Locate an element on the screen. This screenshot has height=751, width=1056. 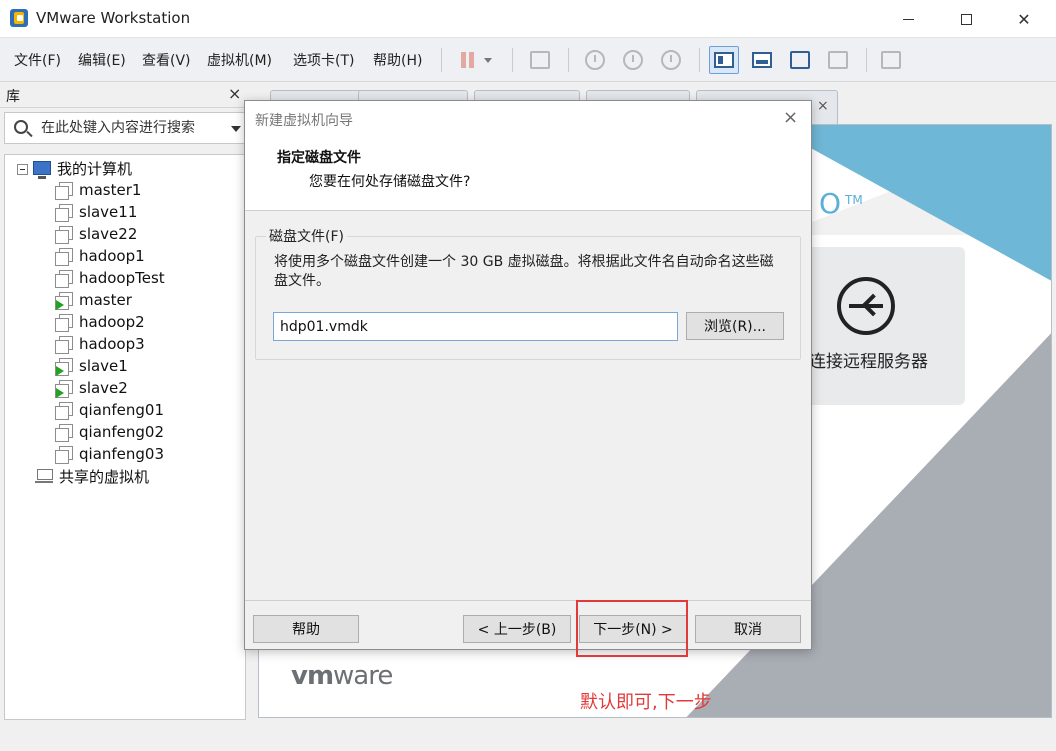
tree-item-vm: hadoopTest is located at coordinates (110, 278).